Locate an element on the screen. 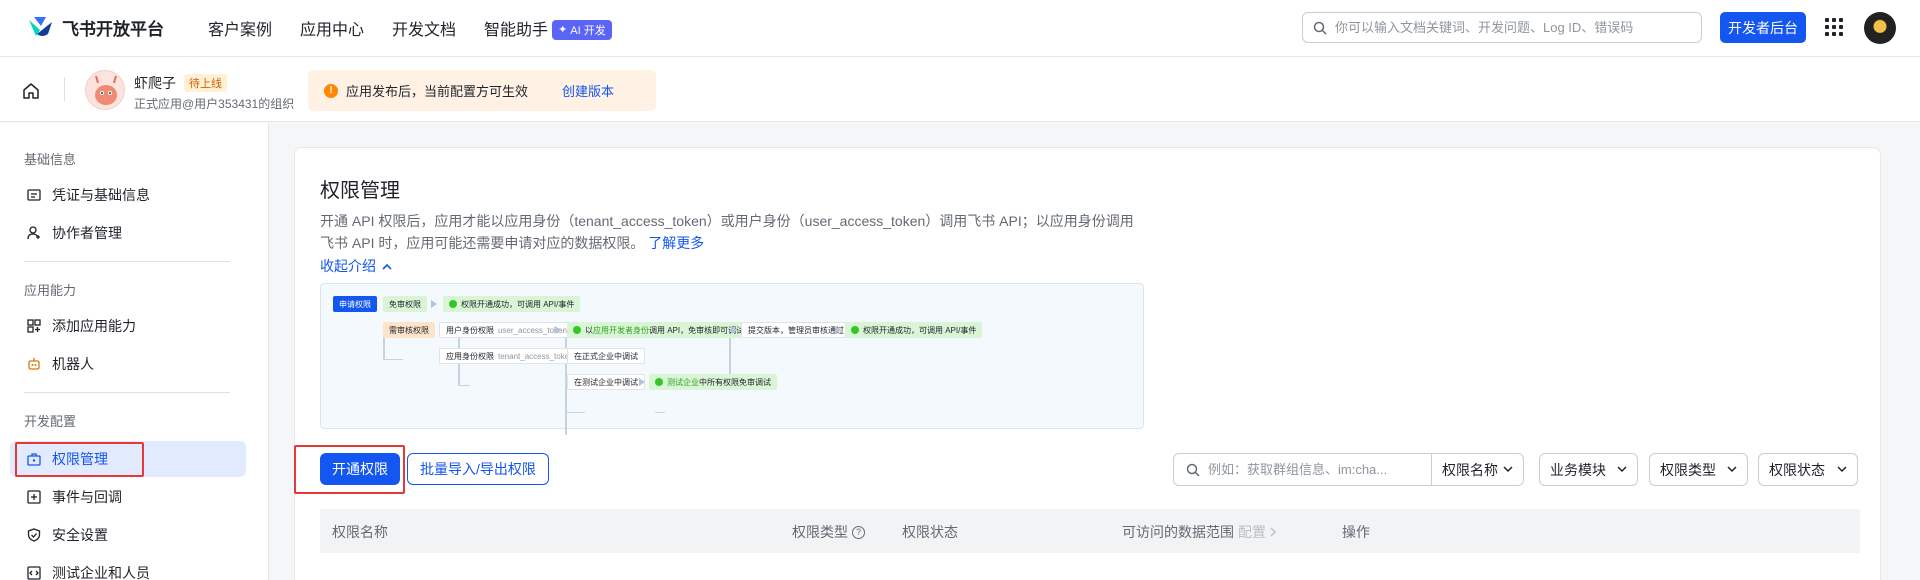 The width and height of the screenshot is (1920, 580). flow-node-dev-debug: 以应用开发者身份 调用 API，免审核即可调试 is located at coordinates (659, 330).